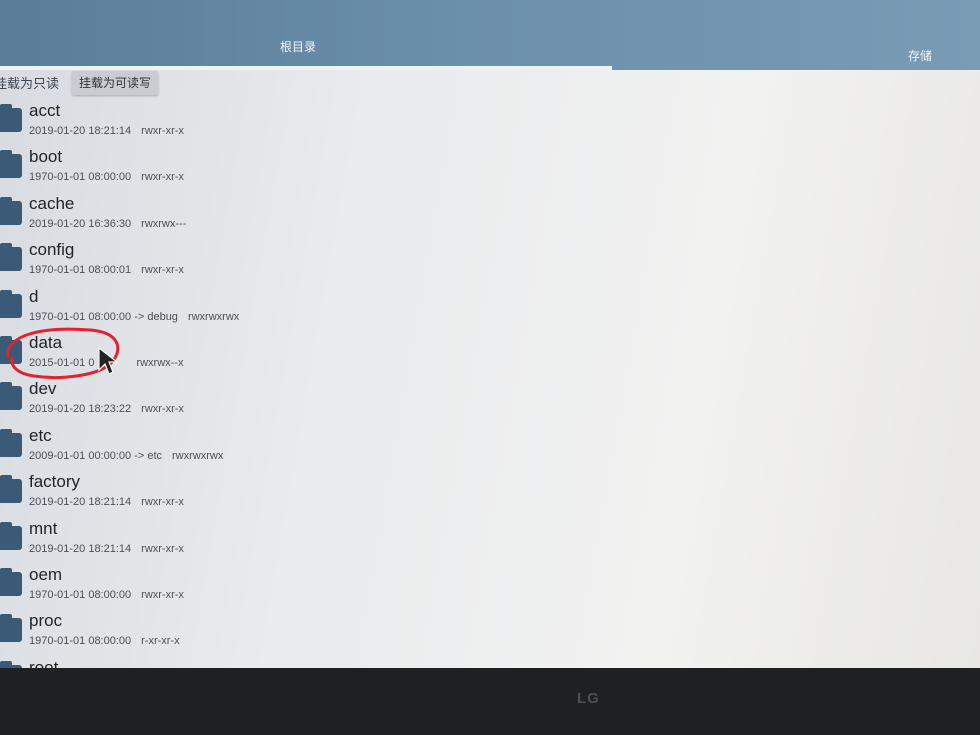  I want to click on file-name: etc, so click(40, 435).